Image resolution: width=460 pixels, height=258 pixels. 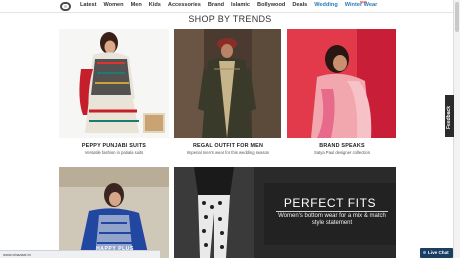 I want to click on happy-plus-image, so click(x=114, y=212).